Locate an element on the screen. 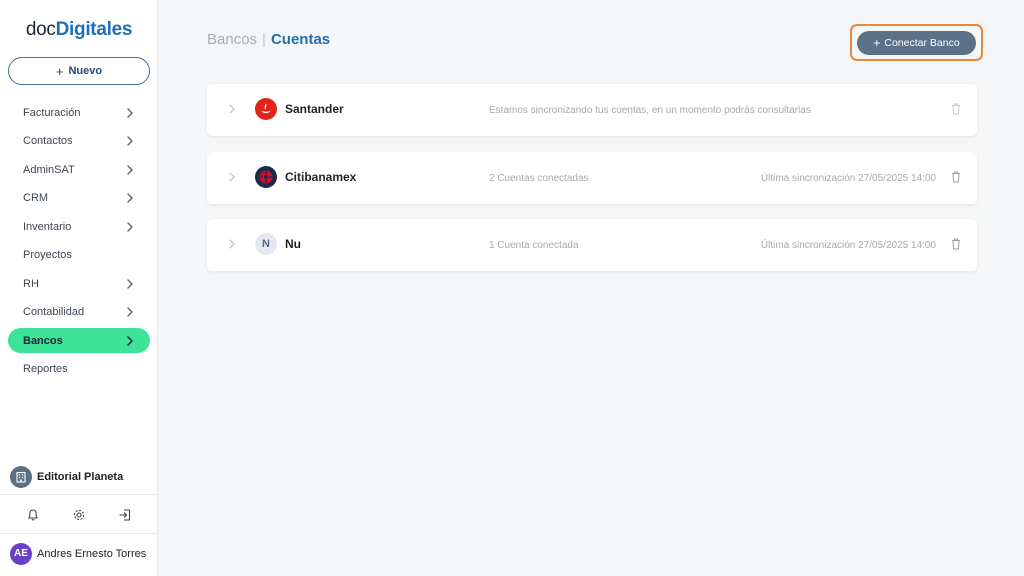 Image resolution: width=1024 pixels, height=576 pixels. sidebar-item-label: Facturación is located at coordinates (52, 112).